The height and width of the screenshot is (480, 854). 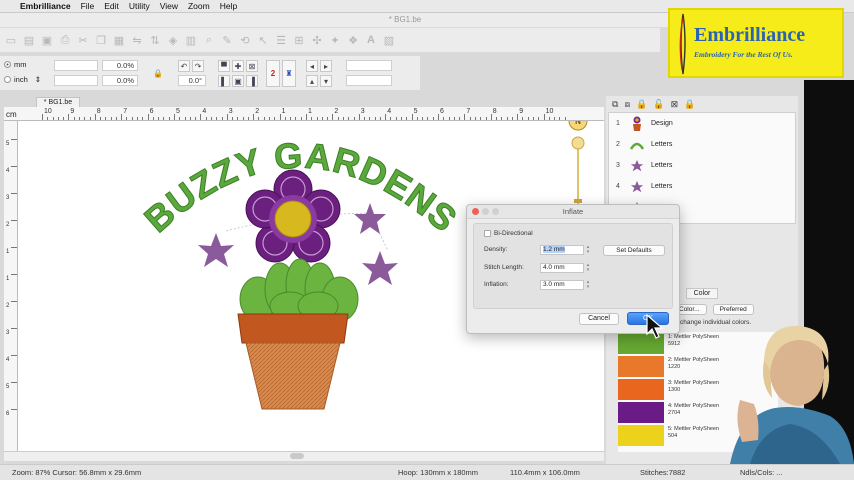 What do you see at coordinates (169, 6) in the screenshot?
I see `menu-view: View` at bounding box center [169, 6].